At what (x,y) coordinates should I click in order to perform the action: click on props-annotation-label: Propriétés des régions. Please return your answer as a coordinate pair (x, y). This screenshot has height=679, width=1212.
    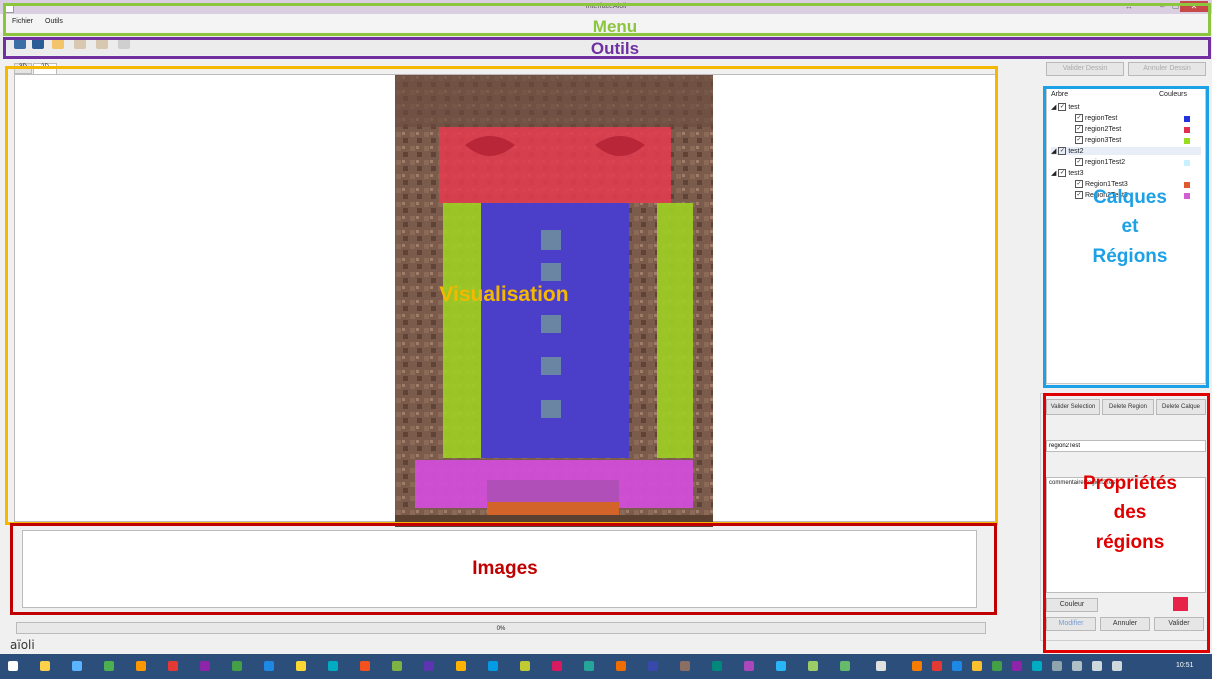
    Looking at the image, I should click on (1130, 513).